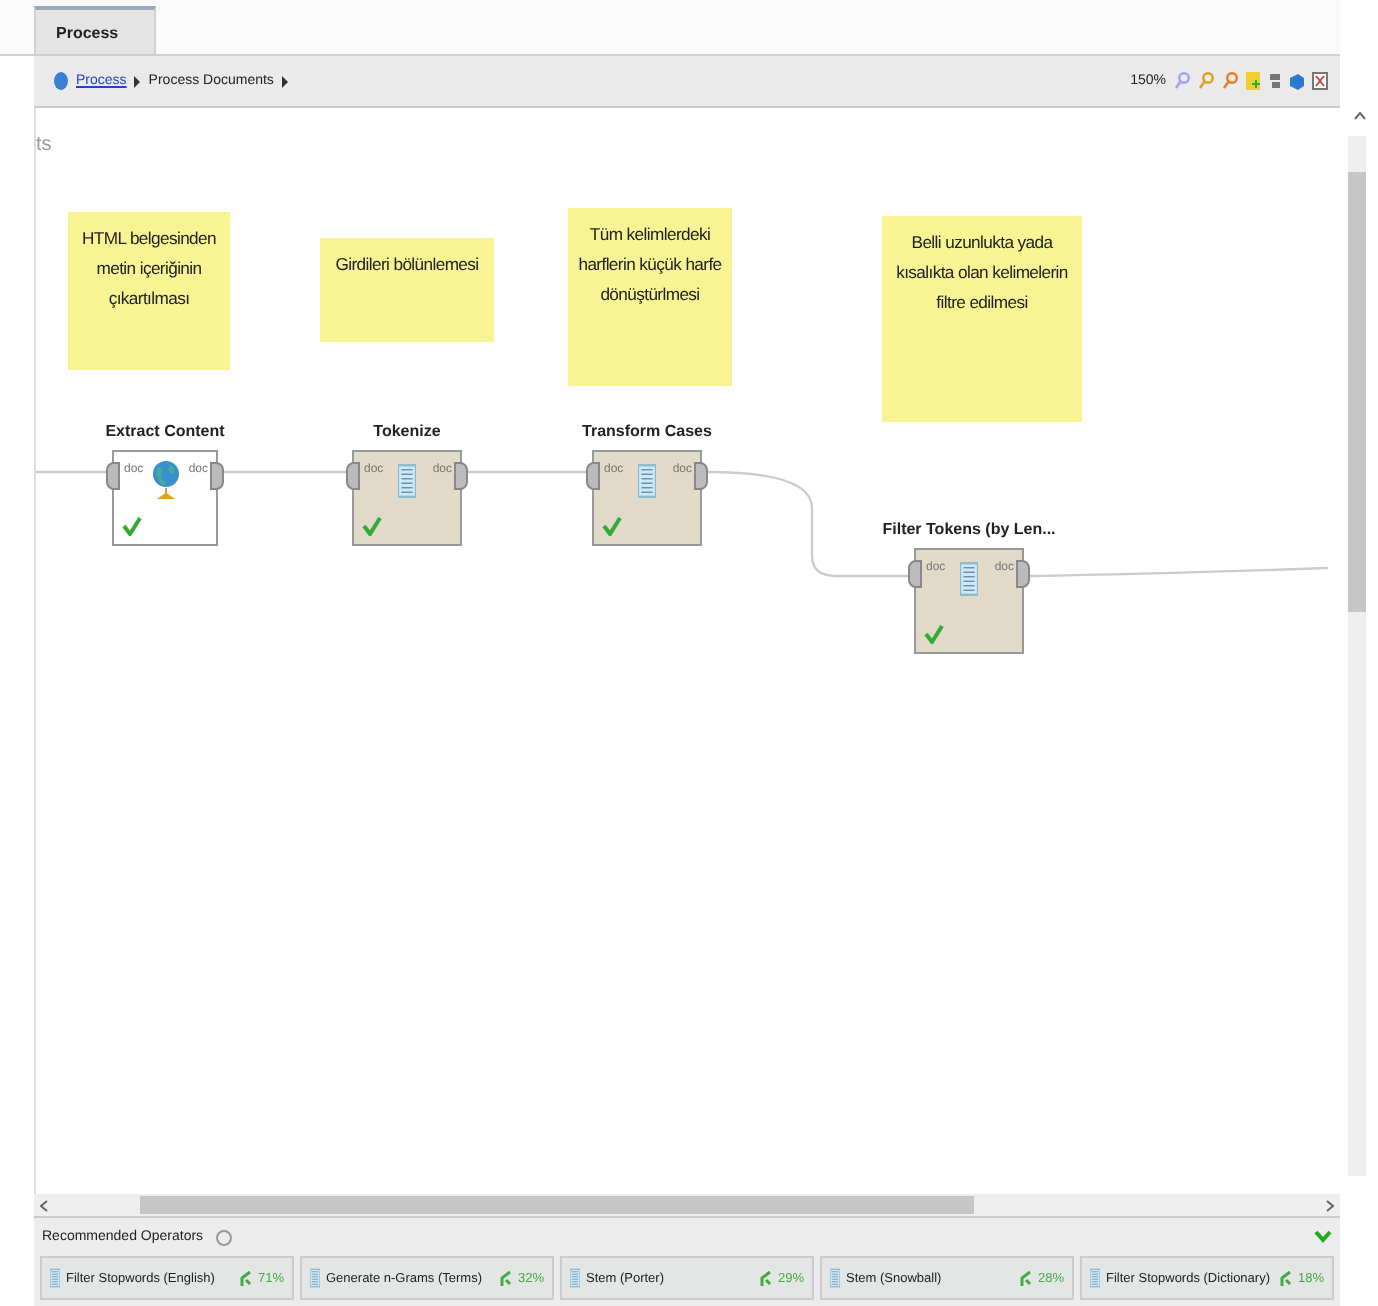 This screenshot has height=1306, width=1378. Describe the element at coordinates (44, 145) in the screenshot. I see `canvas-text: ts` at that location.